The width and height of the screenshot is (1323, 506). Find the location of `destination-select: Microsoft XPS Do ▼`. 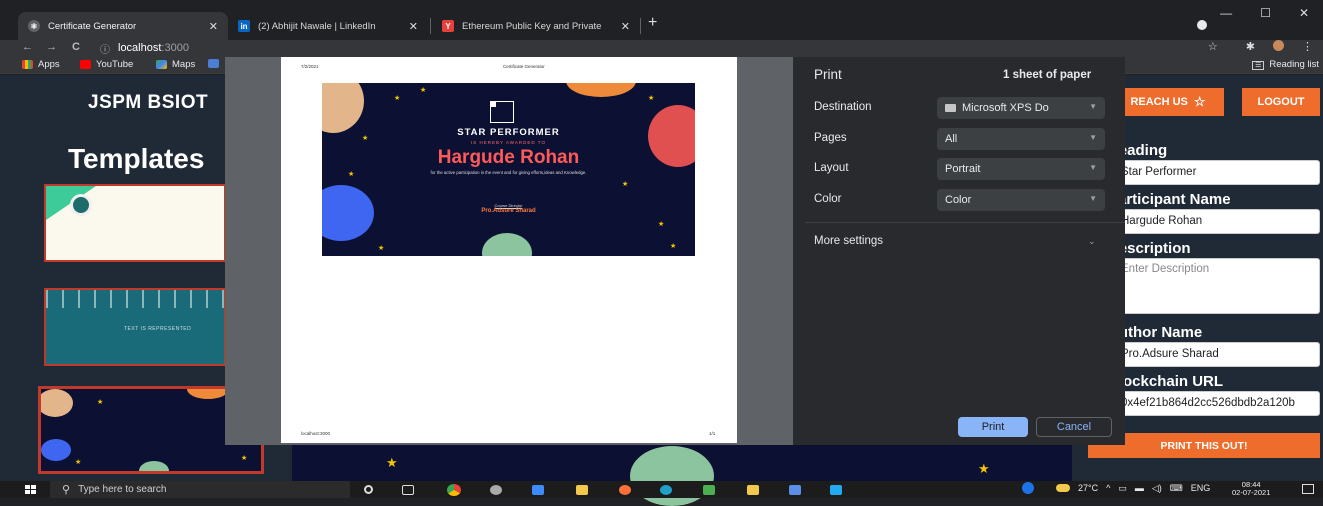

destination-select: Microsoft XPS Do ▼ is located at coordinates (1021, 108).